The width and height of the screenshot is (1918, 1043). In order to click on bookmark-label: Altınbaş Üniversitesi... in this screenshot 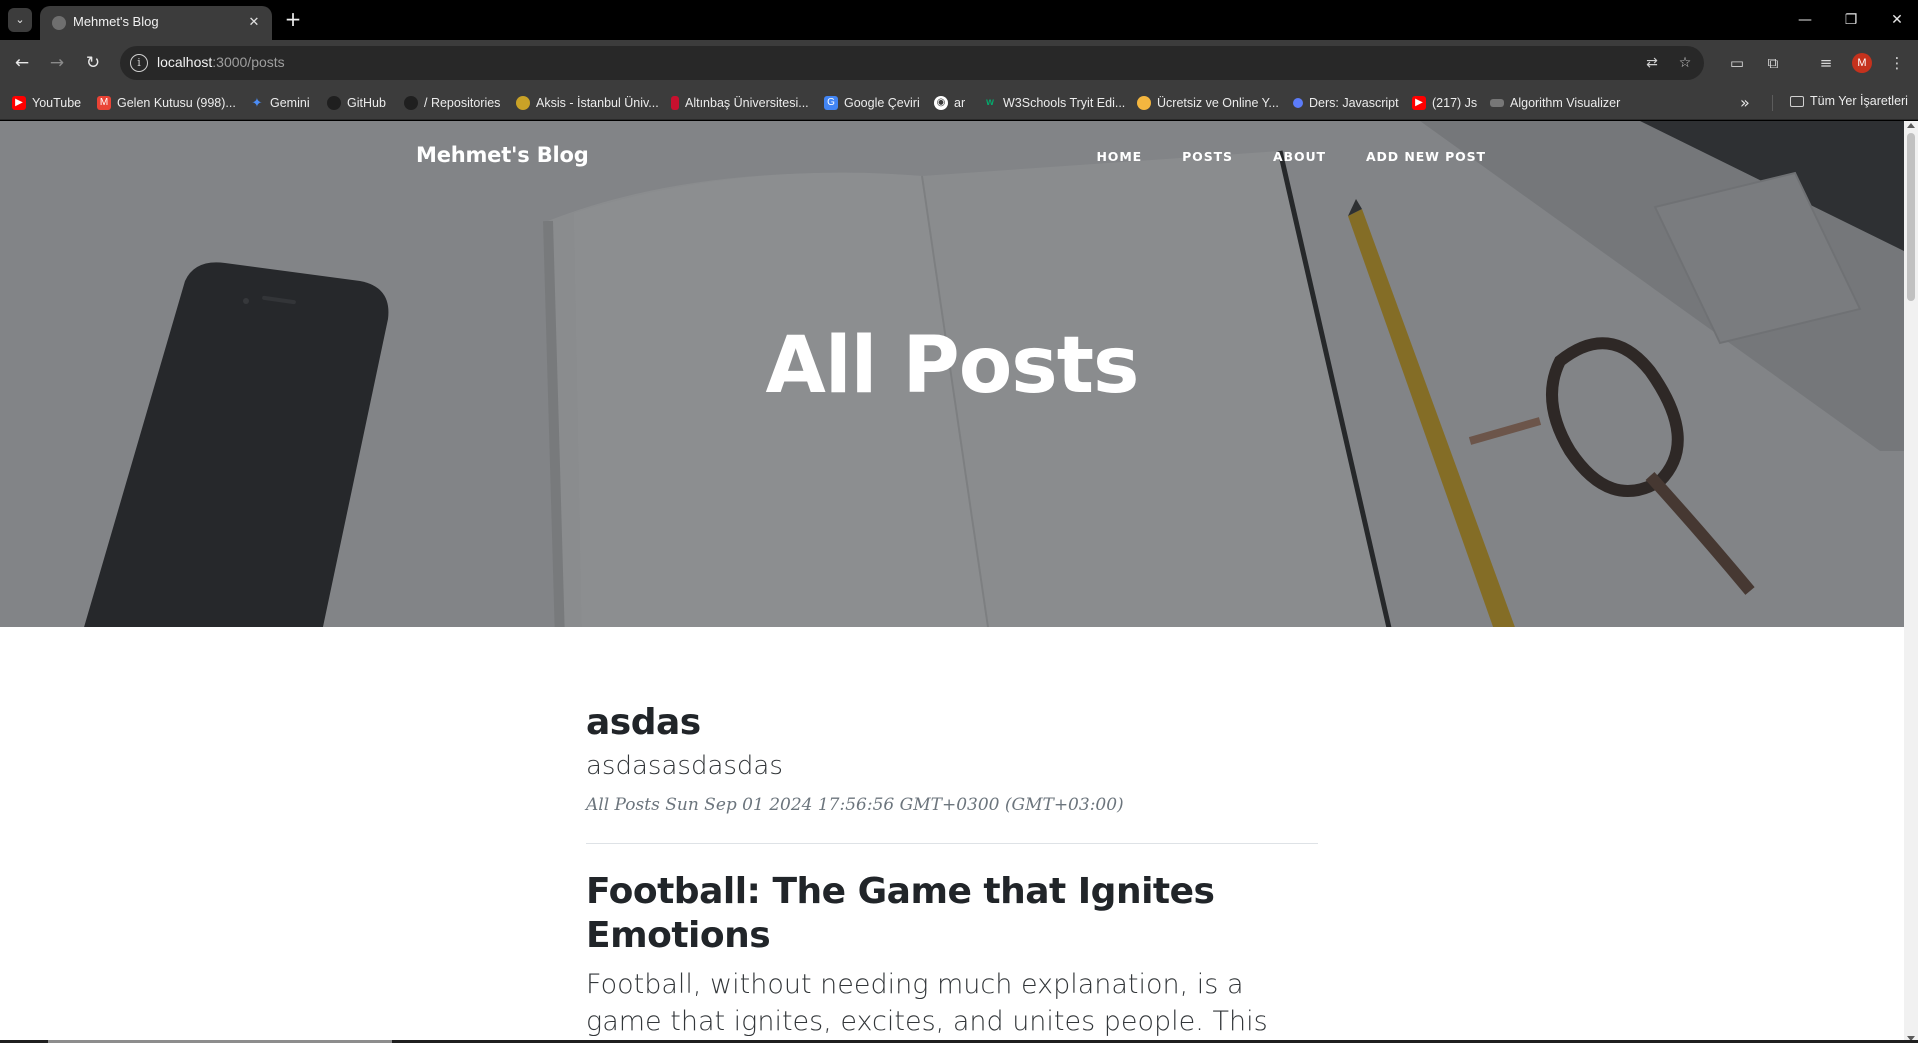, I will do `click(747, 103)`.